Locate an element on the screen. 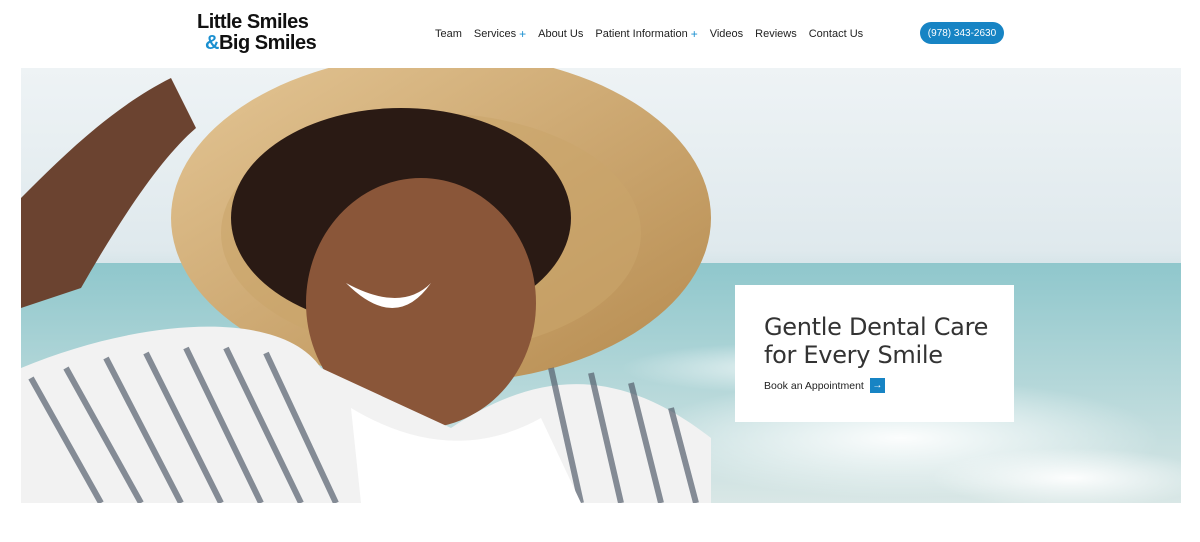  arrow-right-icon: → is located at coordinates (877, 385).